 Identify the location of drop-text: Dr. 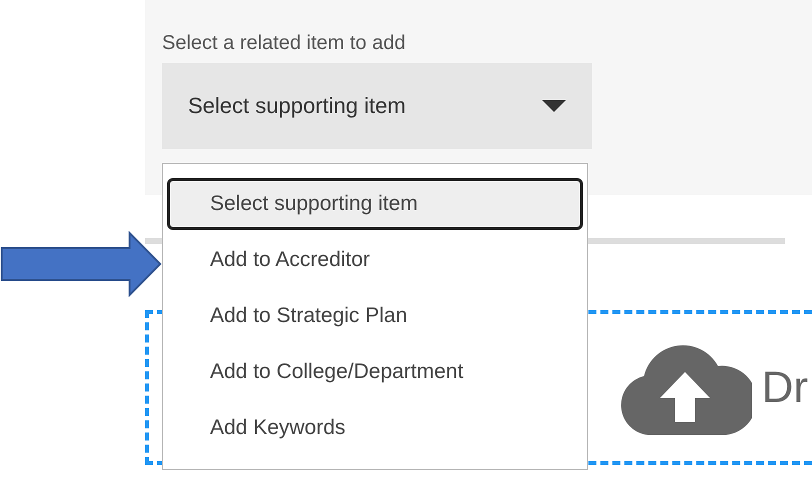
(785, 387).